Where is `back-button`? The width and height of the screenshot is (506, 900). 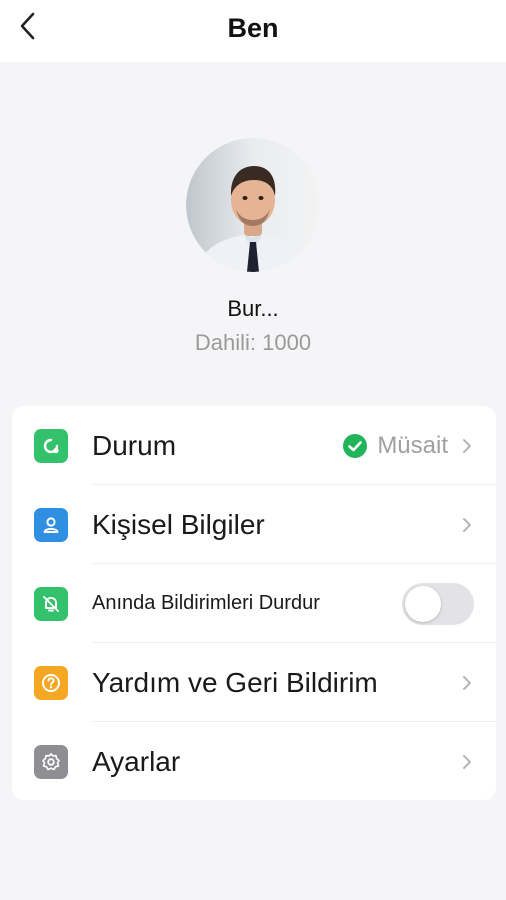
back-button is located at coordinates (28, 26).